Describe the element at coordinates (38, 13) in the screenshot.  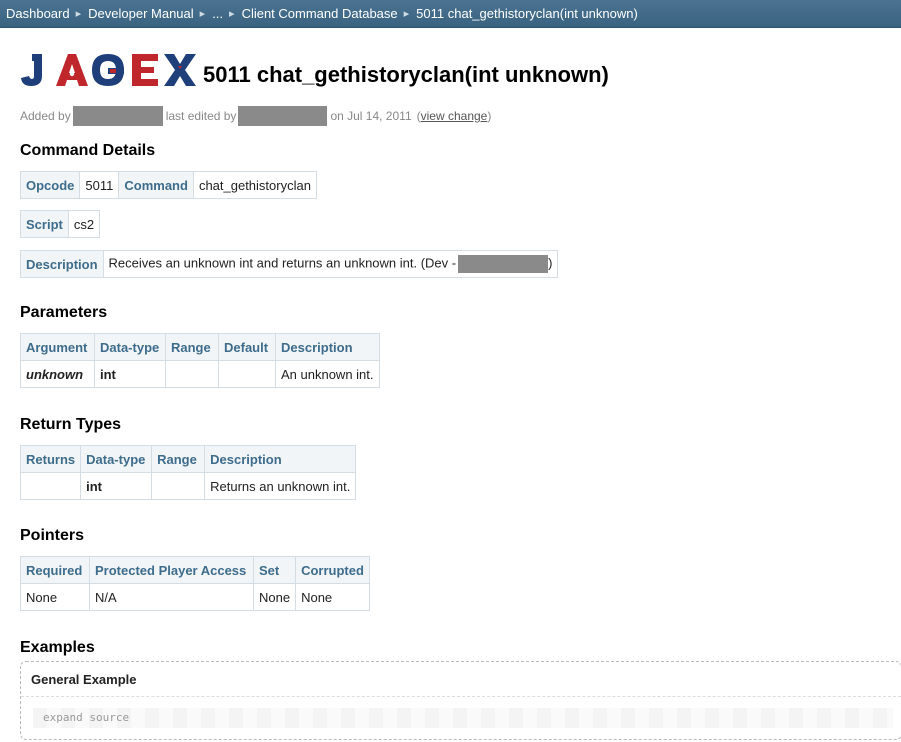
I see `breadcrumb-dashboard: Dashboard` at that location.